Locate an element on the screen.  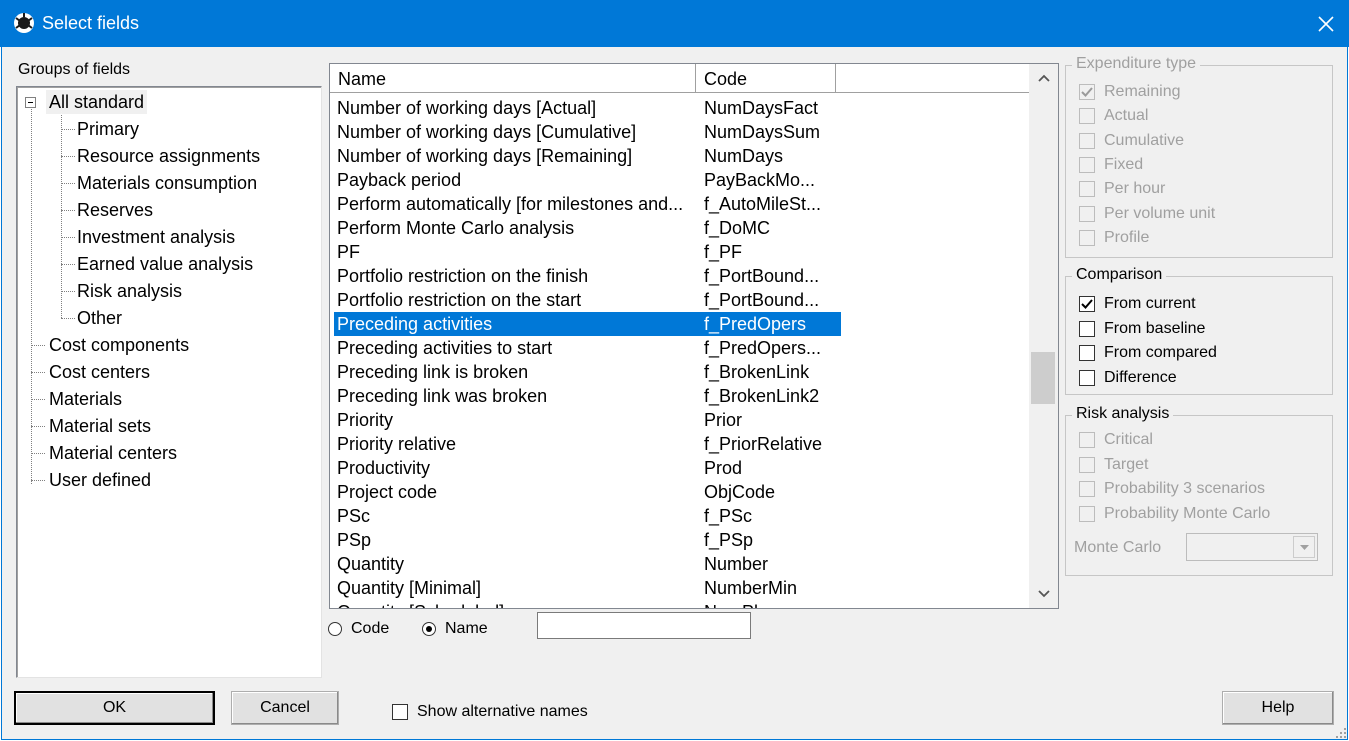
target-label: Target is located at coordinates (1126, 465).